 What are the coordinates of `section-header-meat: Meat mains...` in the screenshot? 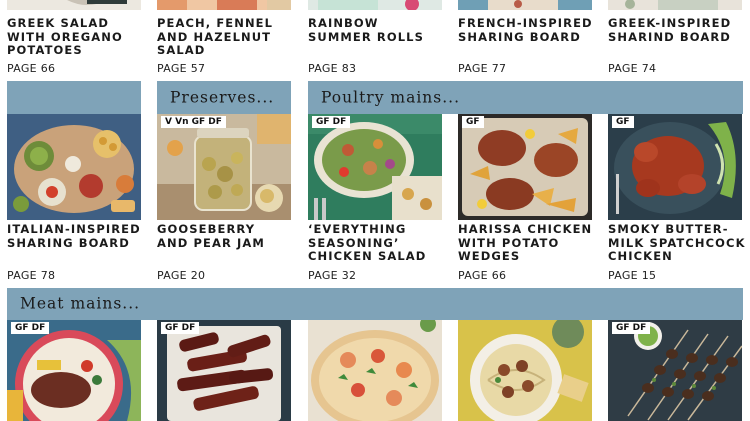 It's located at (375, 304).